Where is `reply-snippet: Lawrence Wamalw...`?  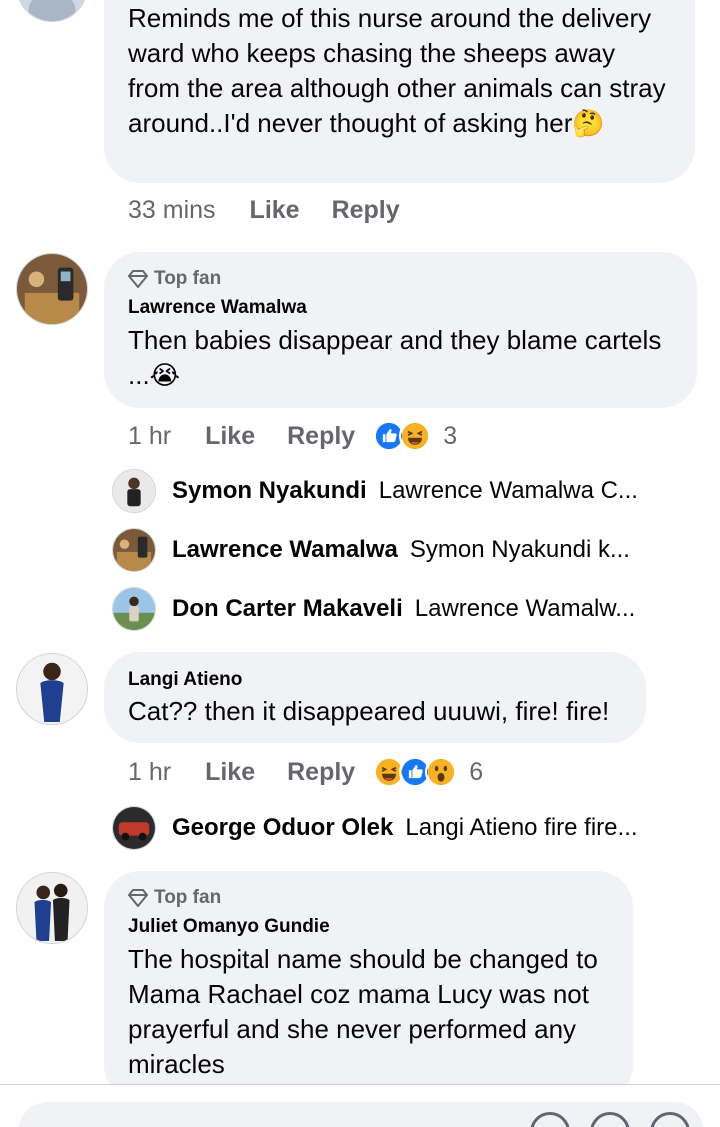
reply-snippet: Lawrence Wamalw... is located at coordinates (525, 608).